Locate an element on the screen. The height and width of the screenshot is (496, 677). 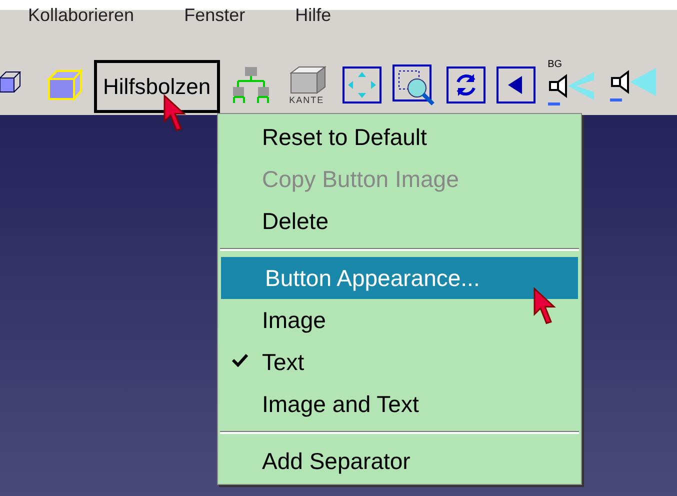
zoom-area-icon is located at coordinates (414, 85).